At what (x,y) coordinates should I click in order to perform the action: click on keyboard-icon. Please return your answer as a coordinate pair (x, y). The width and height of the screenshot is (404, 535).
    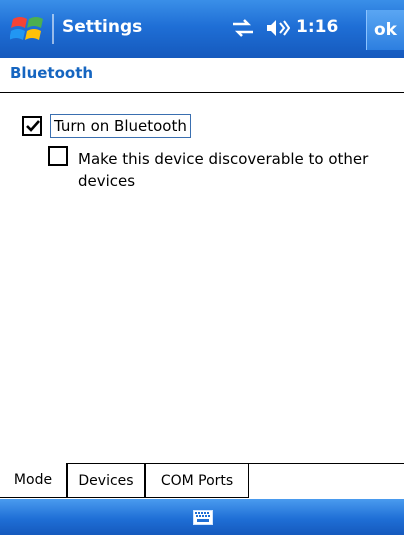
    Looking at the image, I should click on (203, 517).